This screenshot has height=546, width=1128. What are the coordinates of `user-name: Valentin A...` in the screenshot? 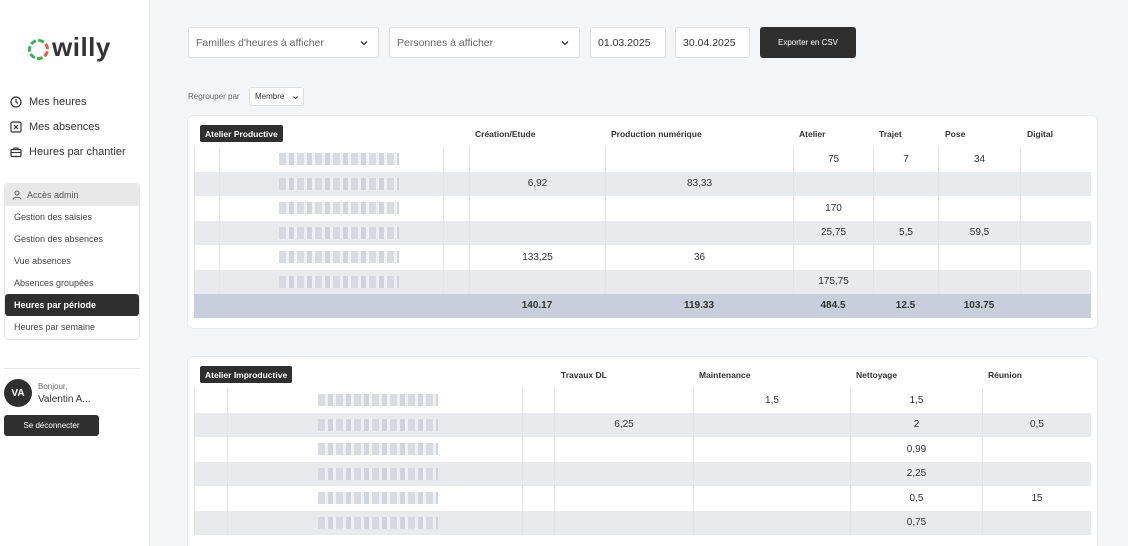 It's located at (64, 399).